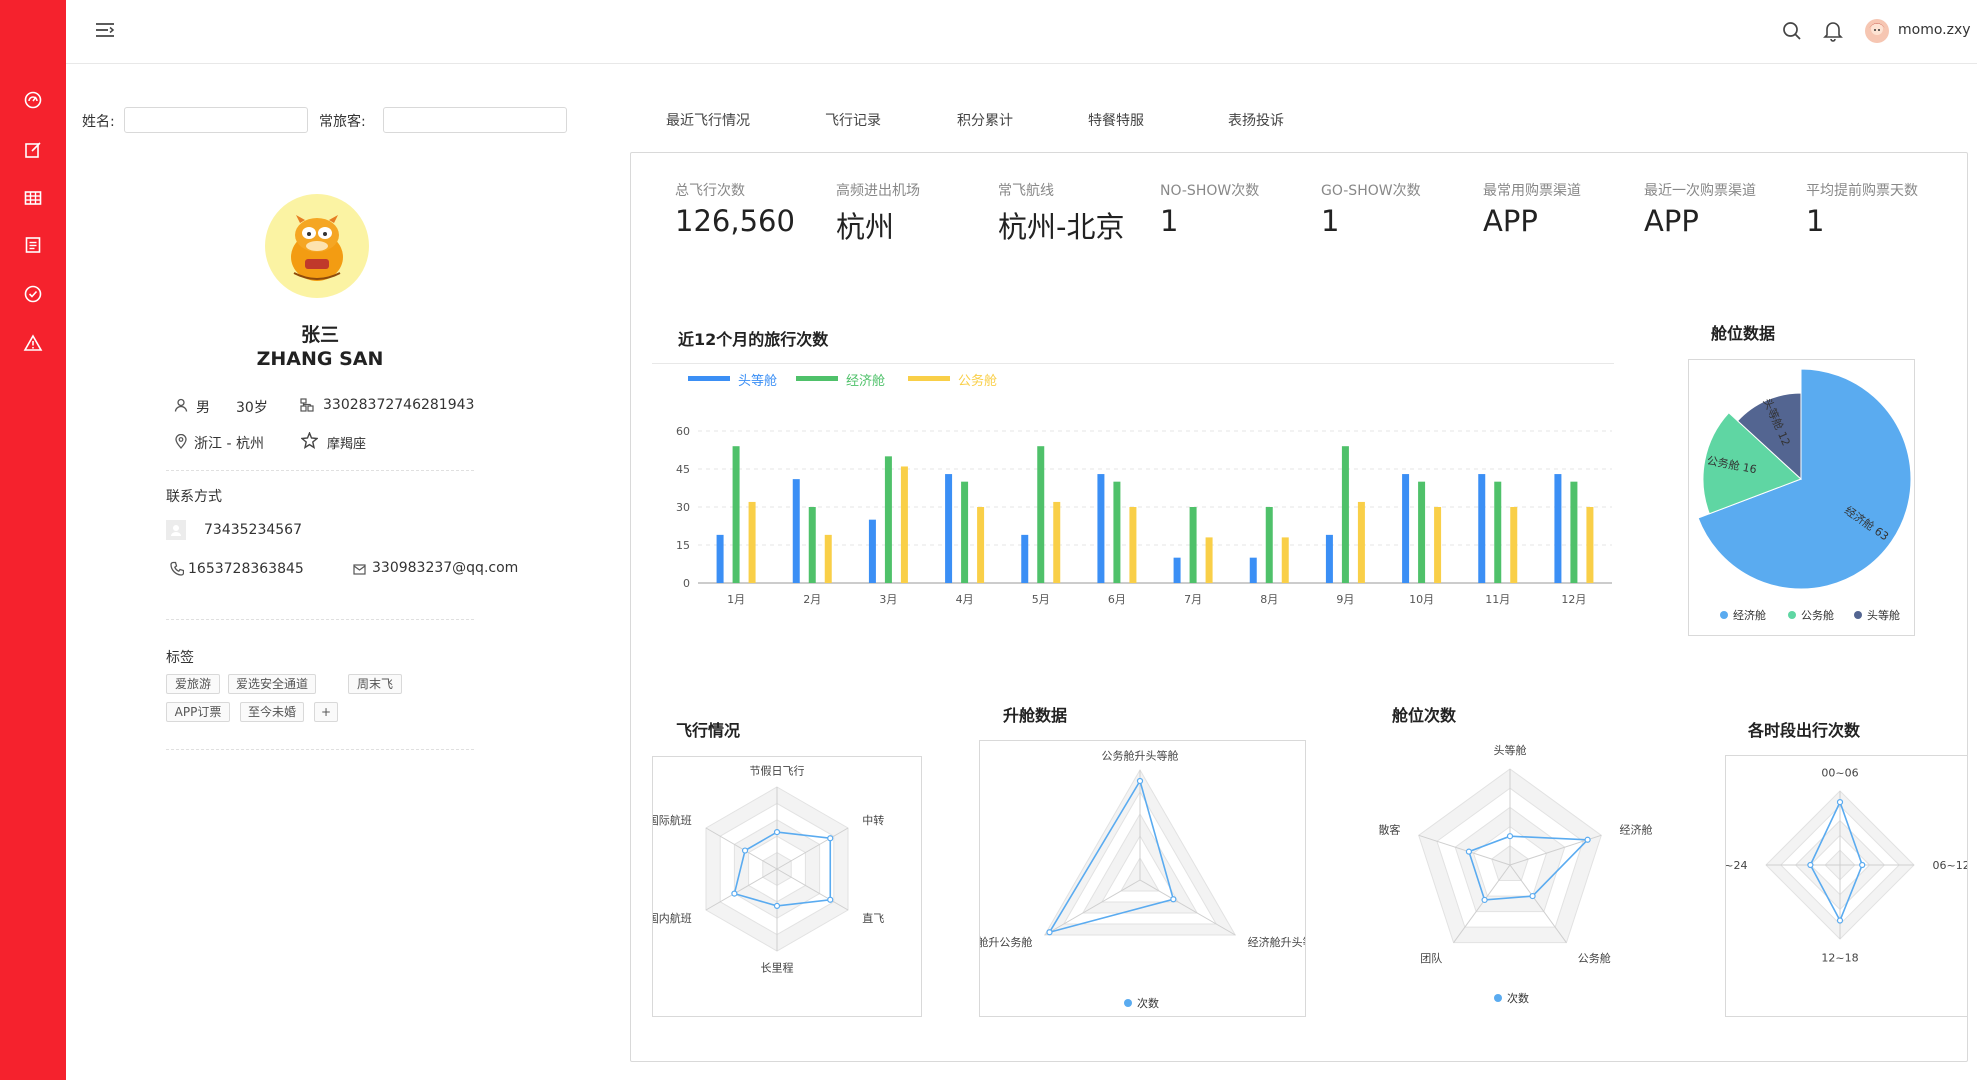 The width and height of the screenshot is (1977, 1080). I want to click on tag-item: 至今未婚, so click(272, 712).